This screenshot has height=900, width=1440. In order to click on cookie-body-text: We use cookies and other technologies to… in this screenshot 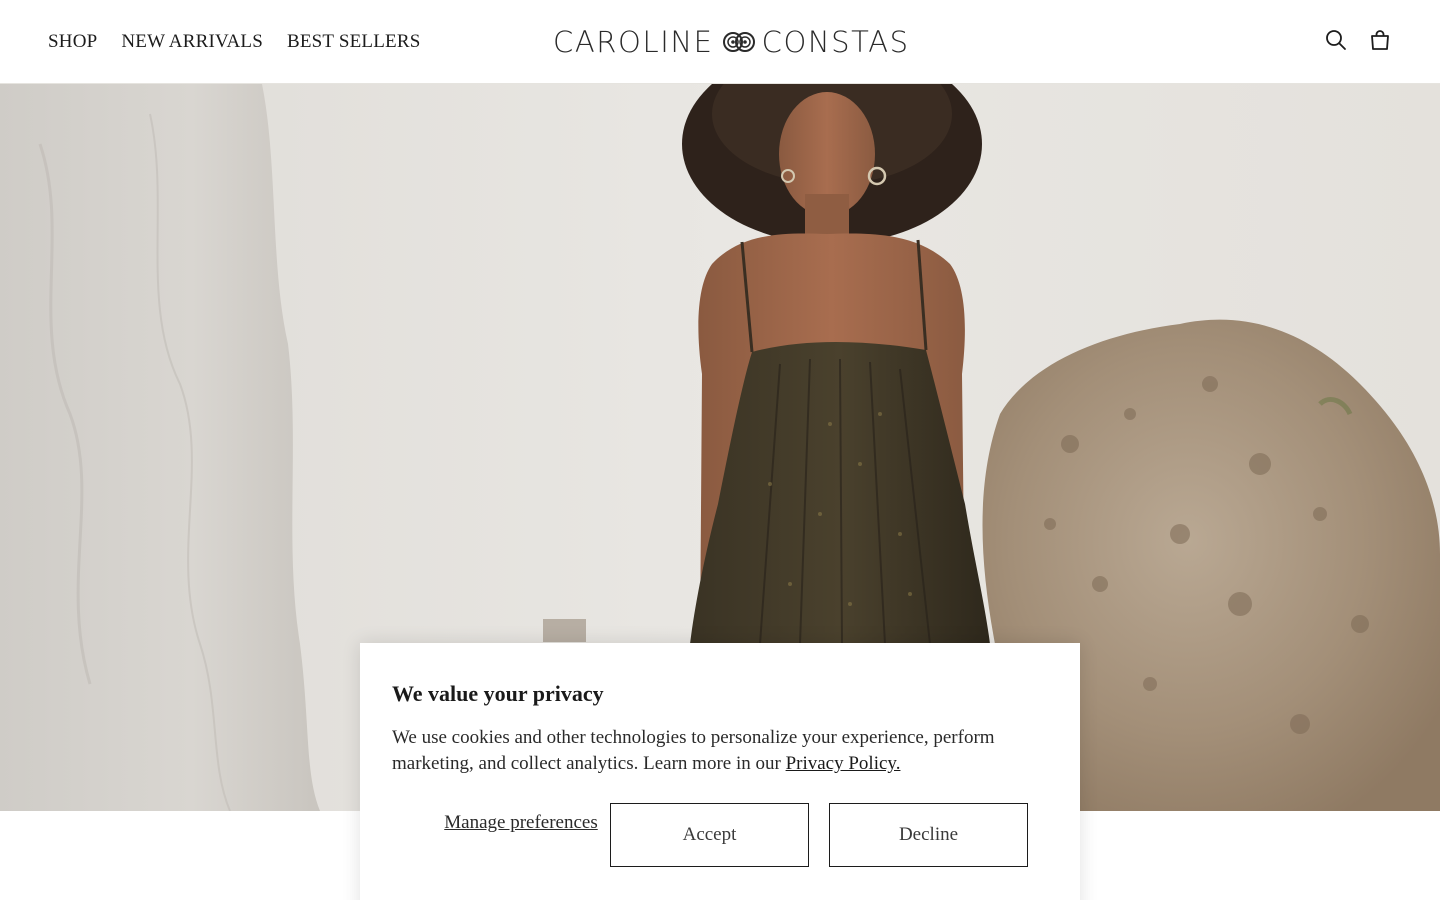, I will do `click(693, 750)`.